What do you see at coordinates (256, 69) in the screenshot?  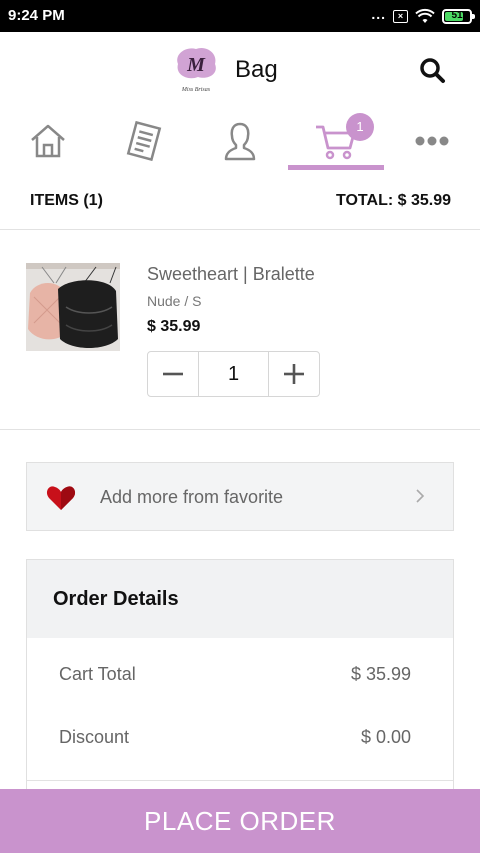 I see `page-title: Bag` at bounding box center [256, 69].